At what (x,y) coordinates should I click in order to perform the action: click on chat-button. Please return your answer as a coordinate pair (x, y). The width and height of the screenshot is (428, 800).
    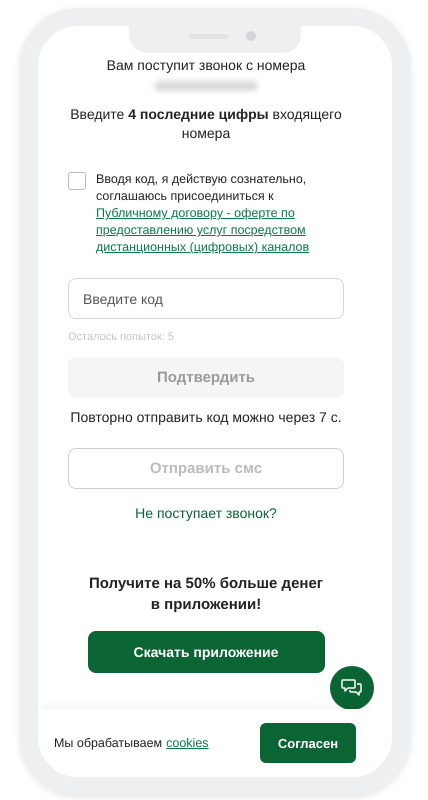
    Looking at the image, I should click on (352, 688).